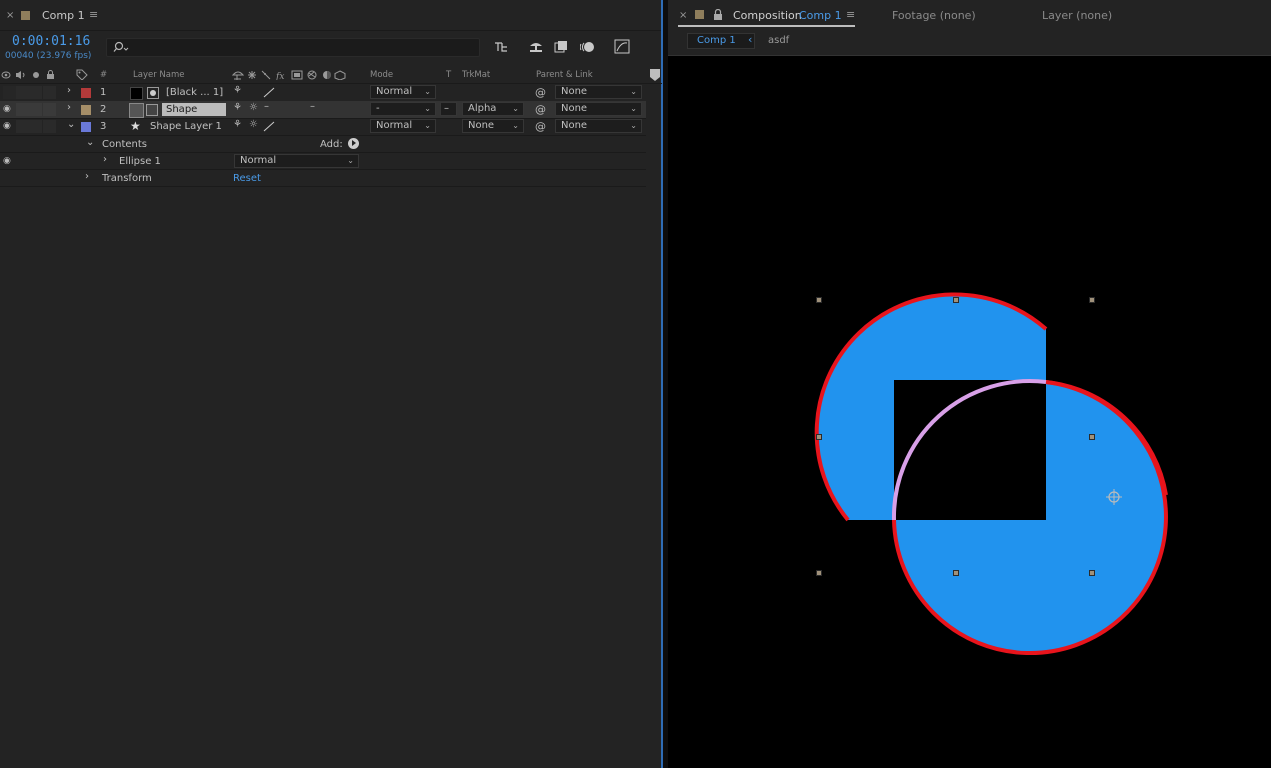 Image resolution: width=1271 pixels, height=768 pixels. What do you see at coordinates (289, 75) in the screenshot?
I see `layer-switches-header-icons: fx` at bounding box center [289, 75].